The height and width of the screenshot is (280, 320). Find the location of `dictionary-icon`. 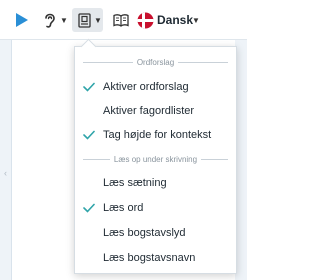

dictionary-icon is located at coordinates (84, 20).